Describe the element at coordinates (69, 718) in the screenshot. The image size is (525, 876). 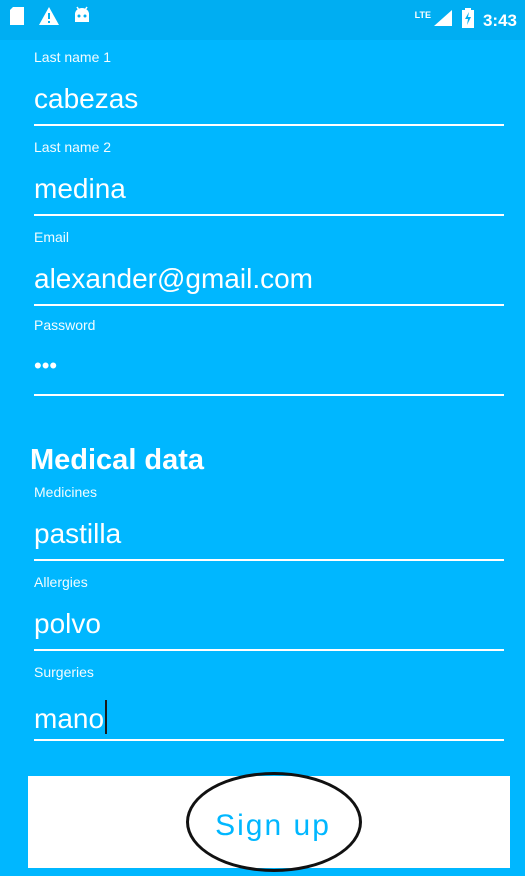
I see `surgeries-value: mano` at that location.